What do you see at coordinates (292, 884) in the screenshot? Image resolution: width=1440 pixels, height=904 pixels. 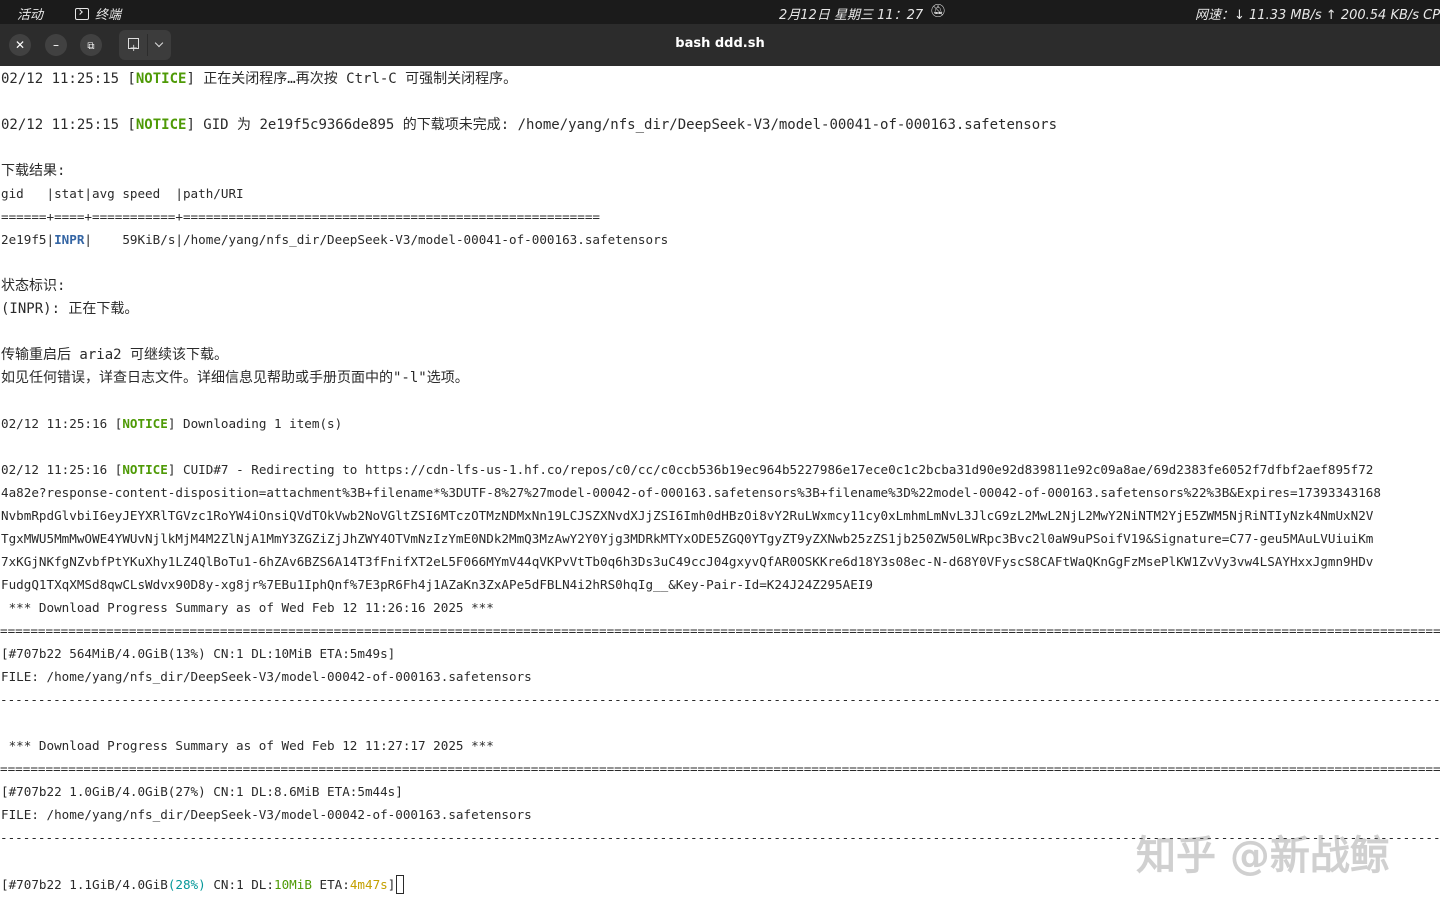 I see `download-speed: 10MiB` at bounding box center [292, 884].